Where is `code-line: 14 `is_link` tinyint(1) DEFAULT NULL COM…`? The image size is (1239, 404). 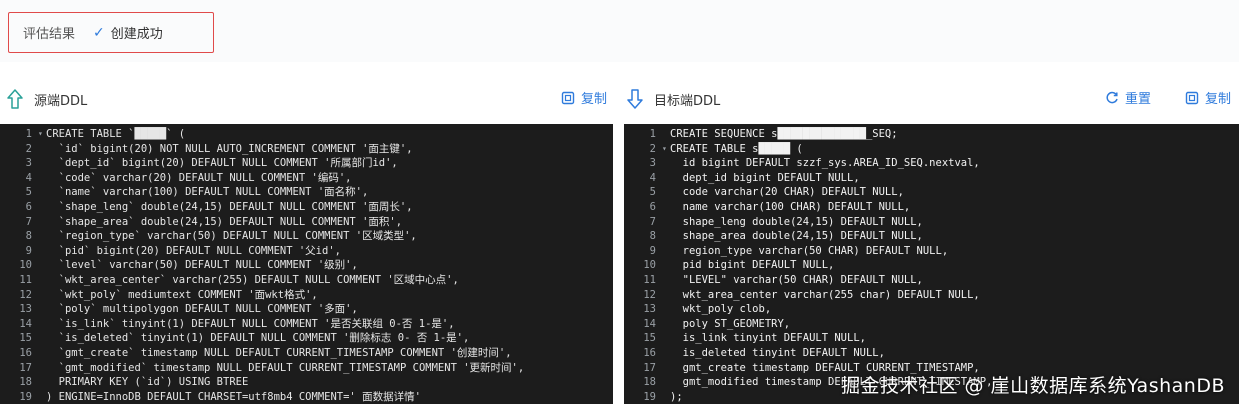 code-line: 14 `is_link` tinyint(1) DEFAULT NULL COM… is located at coordinates (306, 324).